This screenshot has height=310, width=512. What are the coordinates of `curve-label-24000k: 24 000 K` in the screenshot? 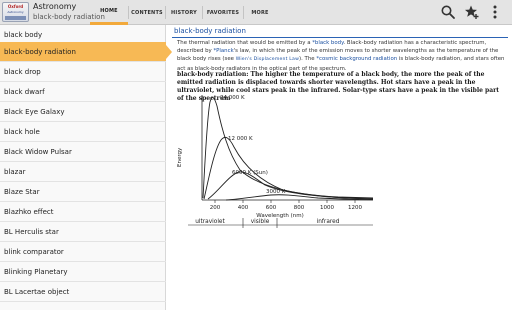 It's located at (232, 98).